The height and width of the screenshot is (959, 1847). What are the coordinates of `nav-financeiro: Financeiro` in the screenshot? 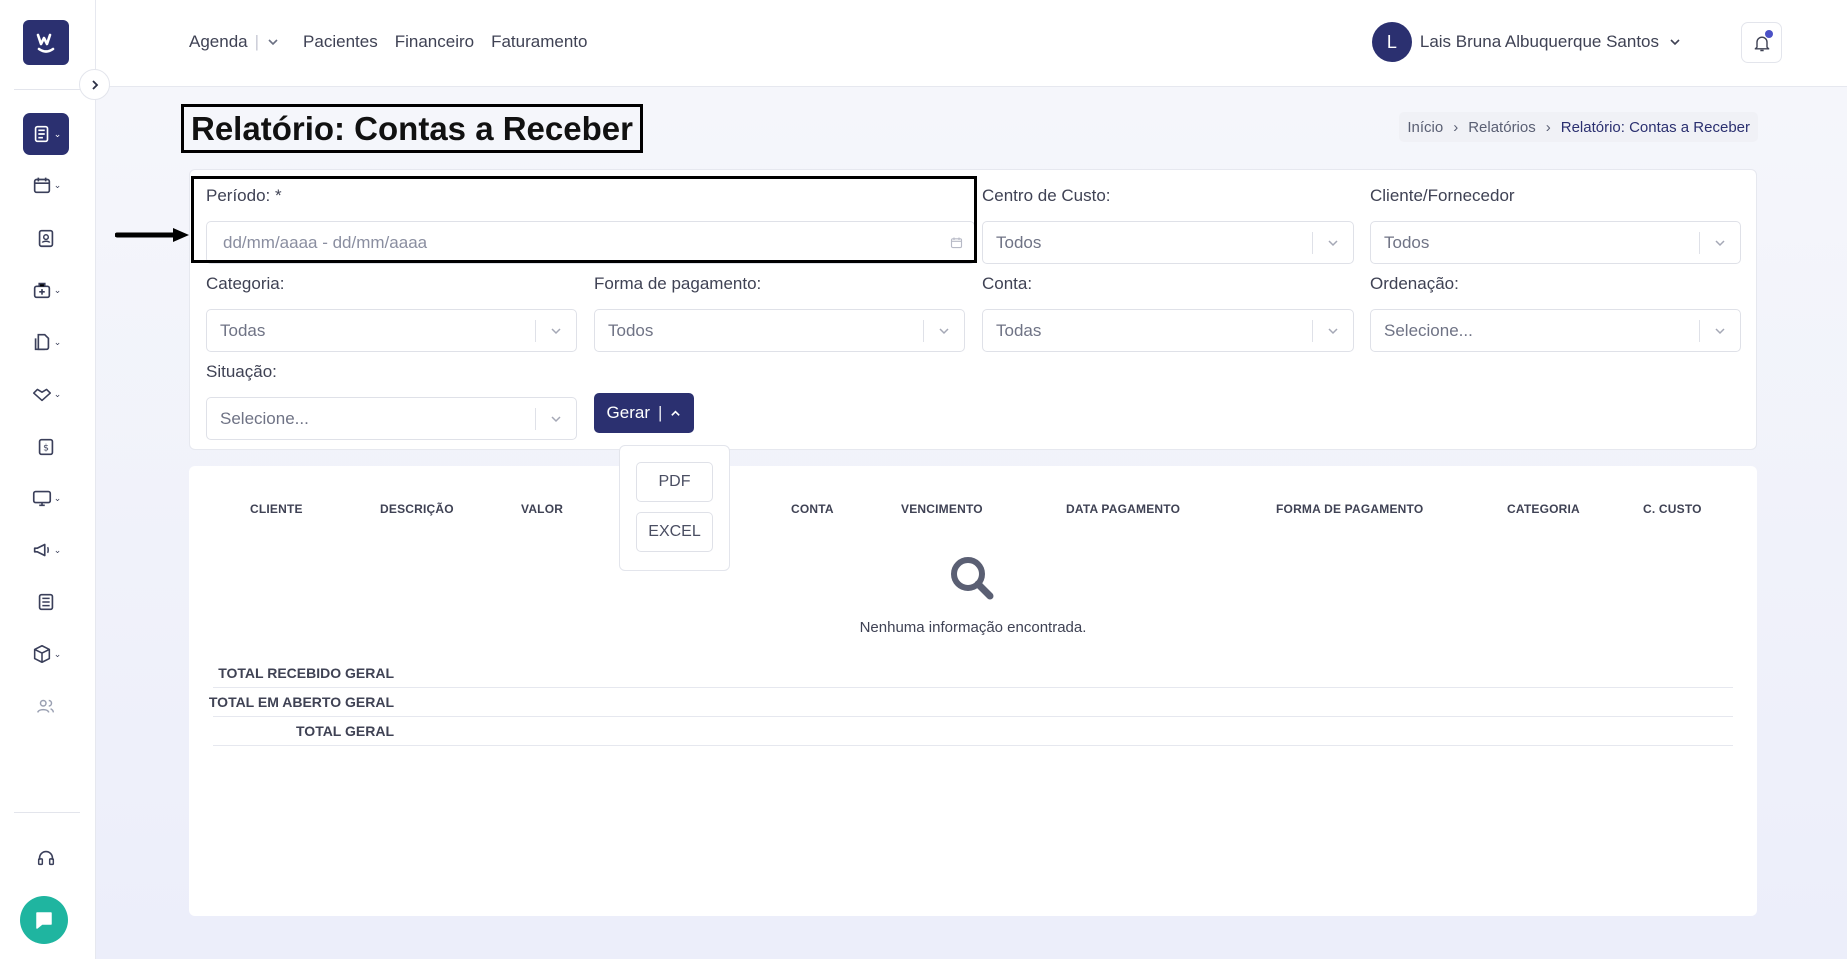 It's located at (434, 42).